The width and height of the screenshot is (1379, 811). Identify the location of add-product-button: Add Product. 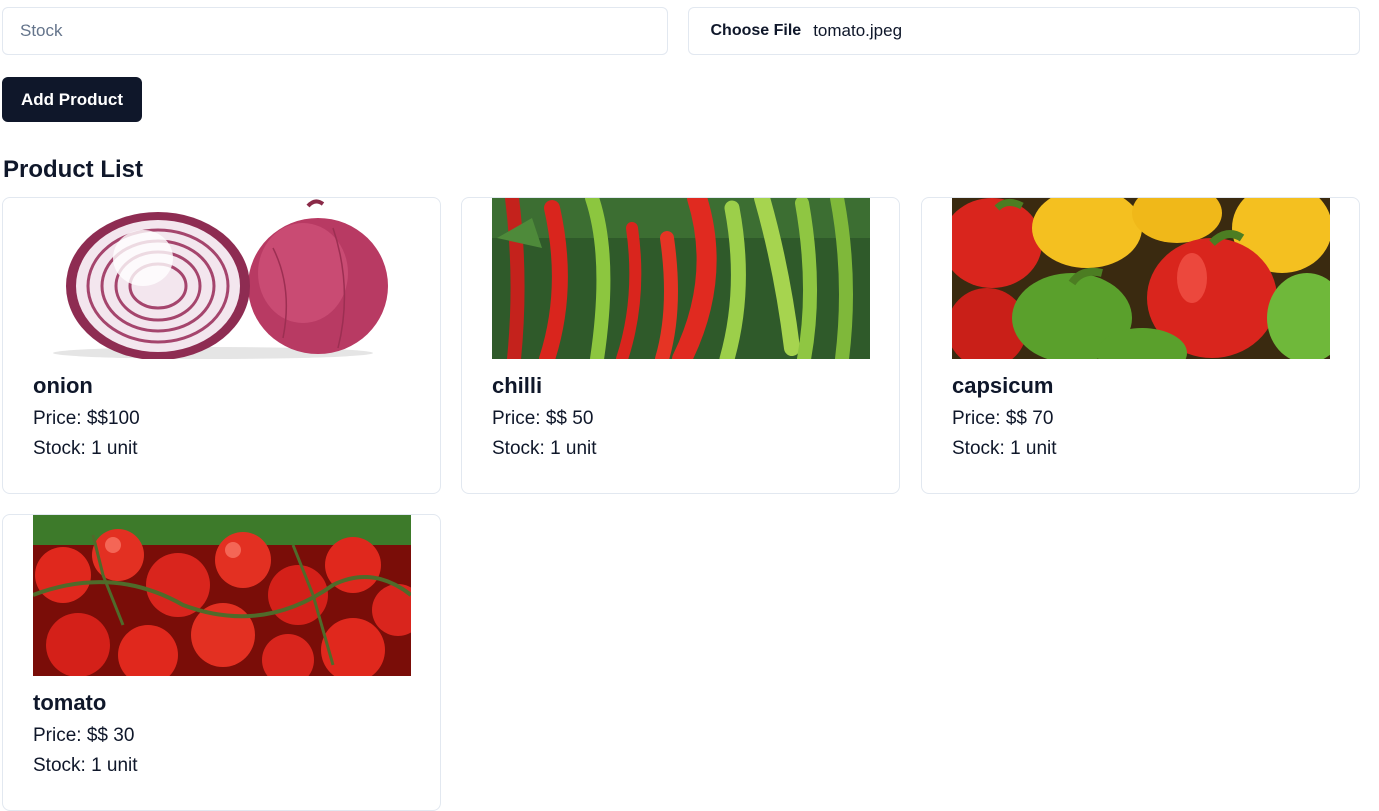
(72, 99).